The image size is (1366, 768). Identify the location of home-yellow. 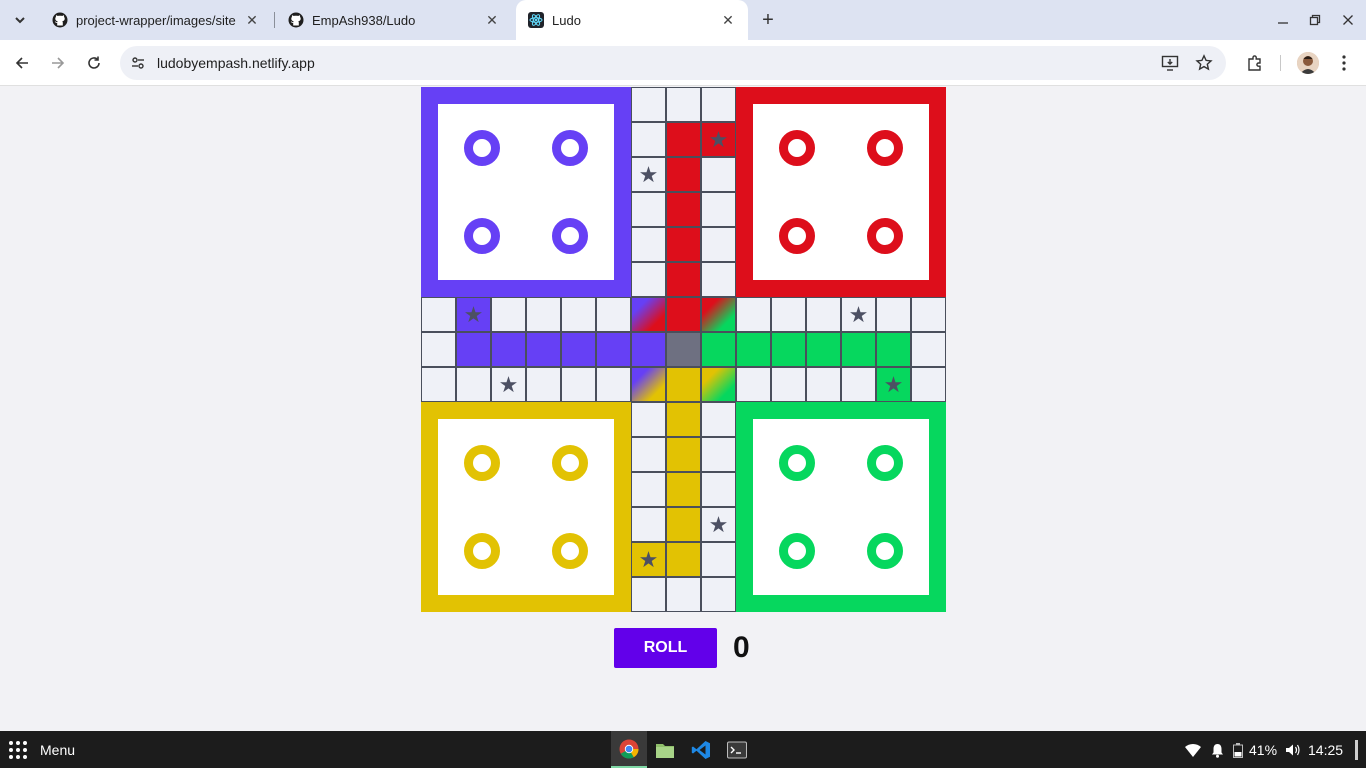
(526, 507).